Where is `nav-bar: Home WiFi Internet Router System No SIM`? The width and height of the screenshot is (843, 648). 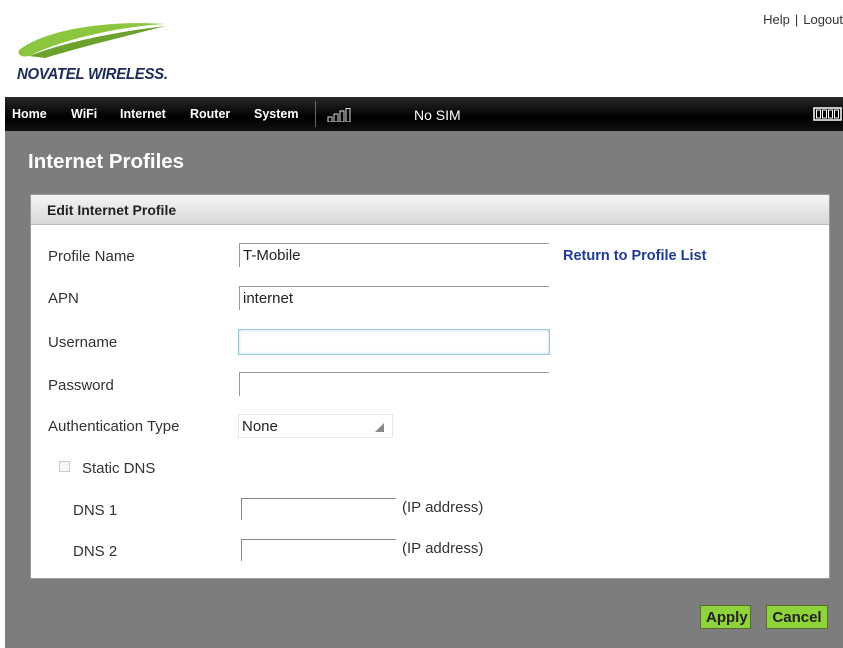
nav-bar: Home WiFi Internet Router System No SIM is located at coordinates (424, 114).